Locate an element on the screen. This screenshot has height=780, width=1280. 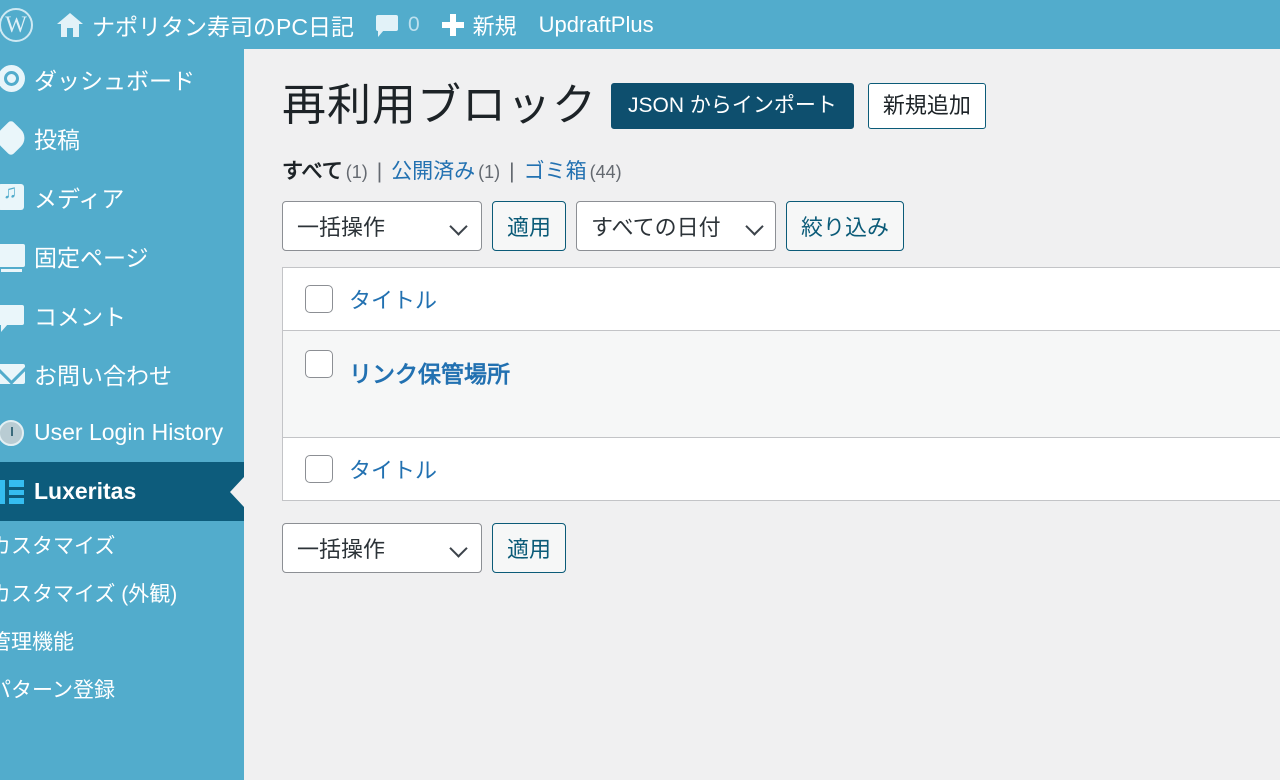
sidebar-item-pages: 固定ページ is located at coordinates (122, 255).